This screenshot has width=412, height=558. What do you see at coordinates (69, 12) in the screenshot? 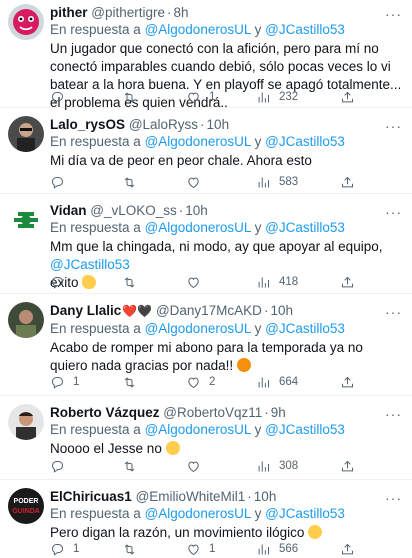
I see `display-name: pither` at bounding box center [69, 12].